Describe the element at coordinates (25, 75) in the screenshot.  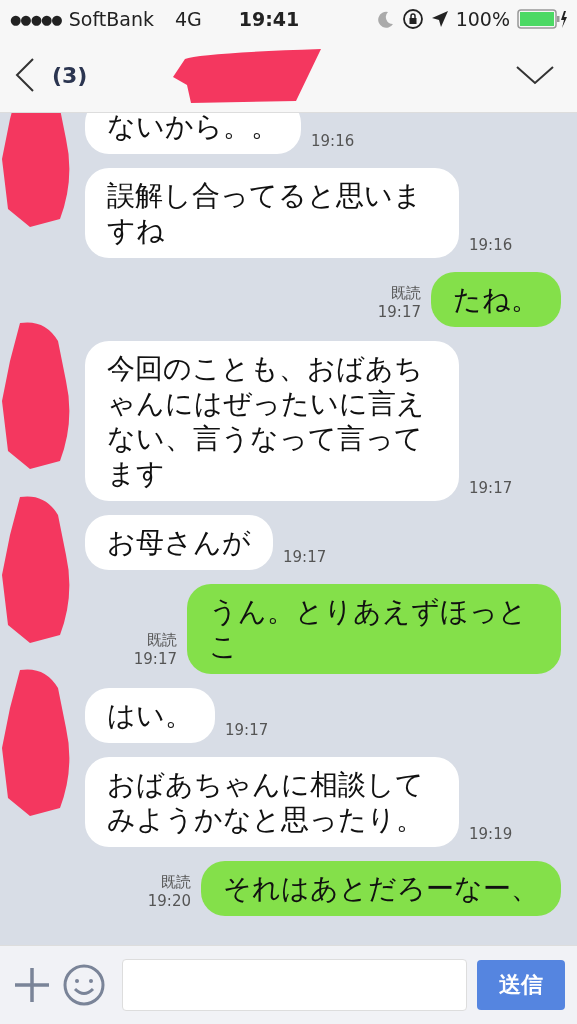
I see `back-icon` at that location.